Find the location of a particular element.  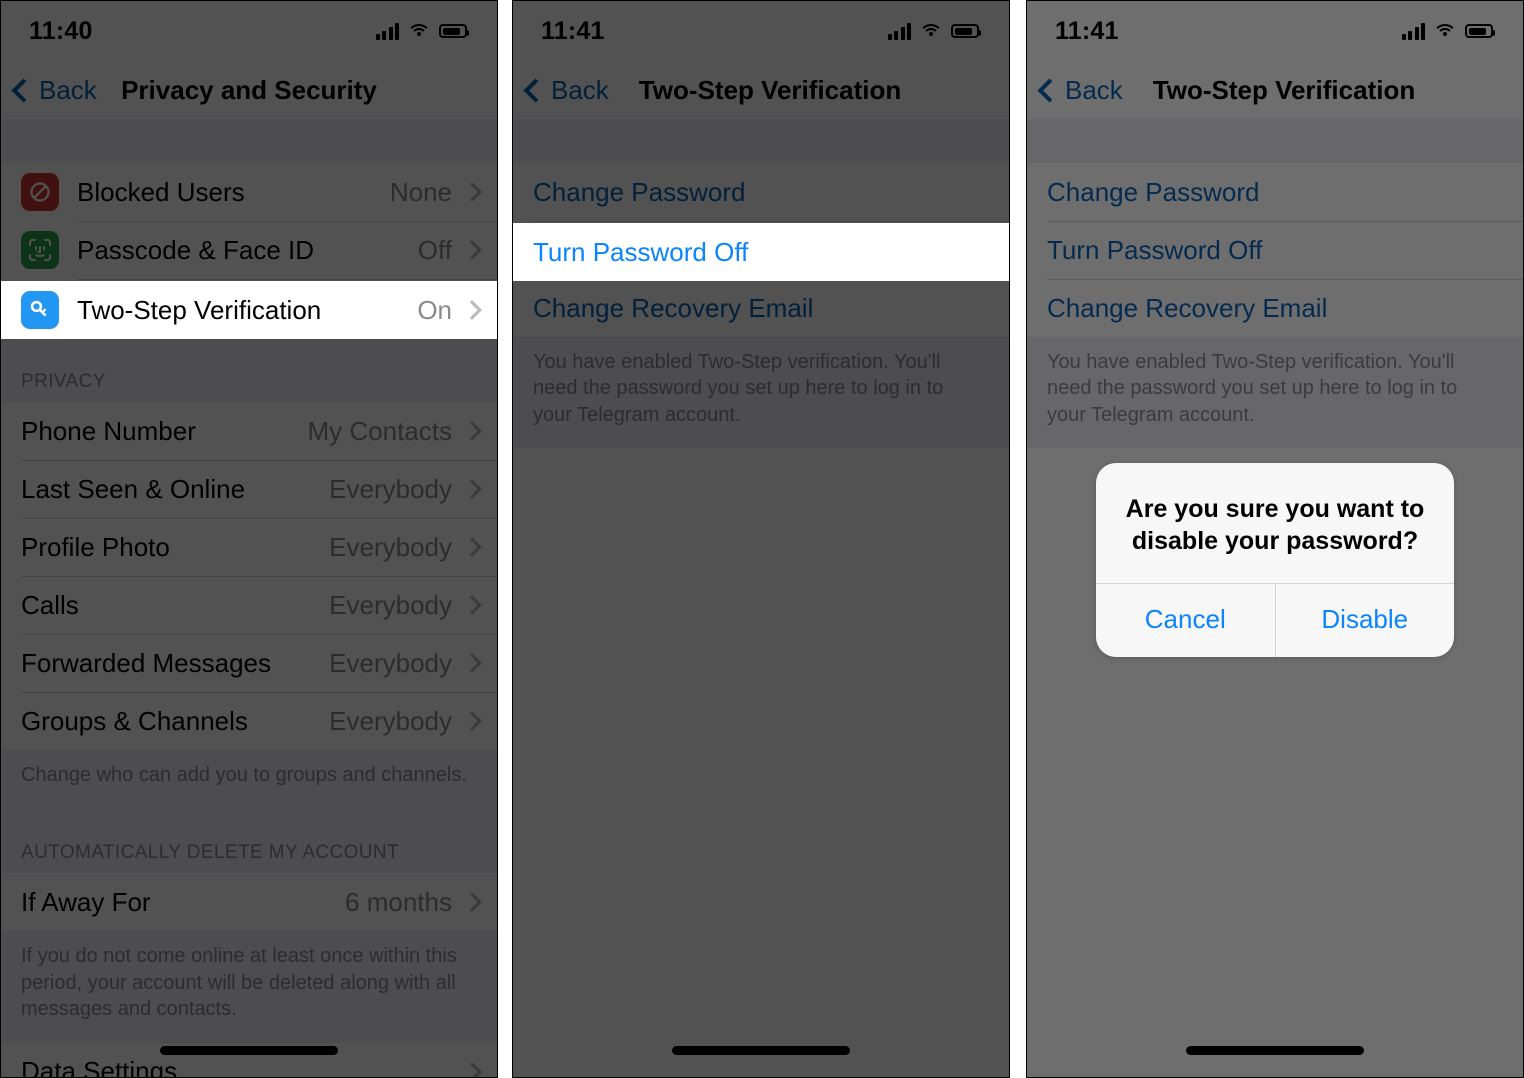

list-item-label: Profile Photo is located at coordinates (95, 546).